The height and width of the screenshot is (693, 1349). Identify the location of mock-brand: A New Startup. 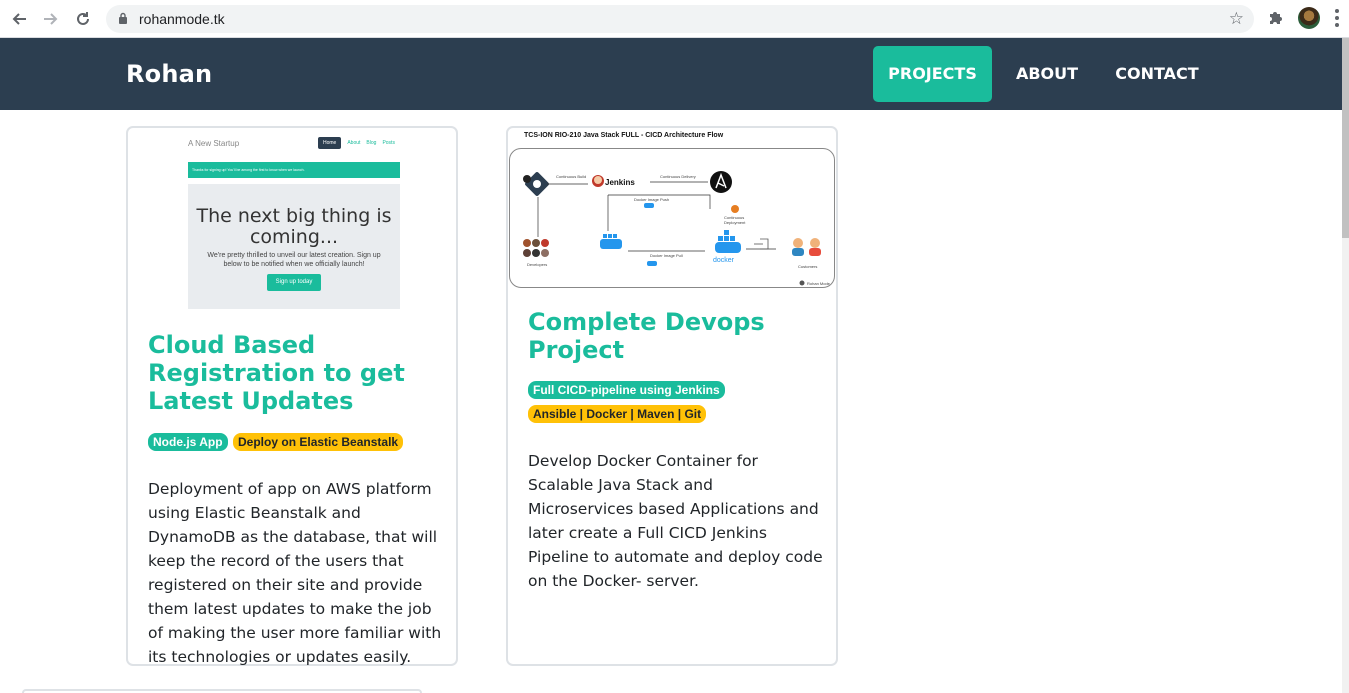
(214, 143).